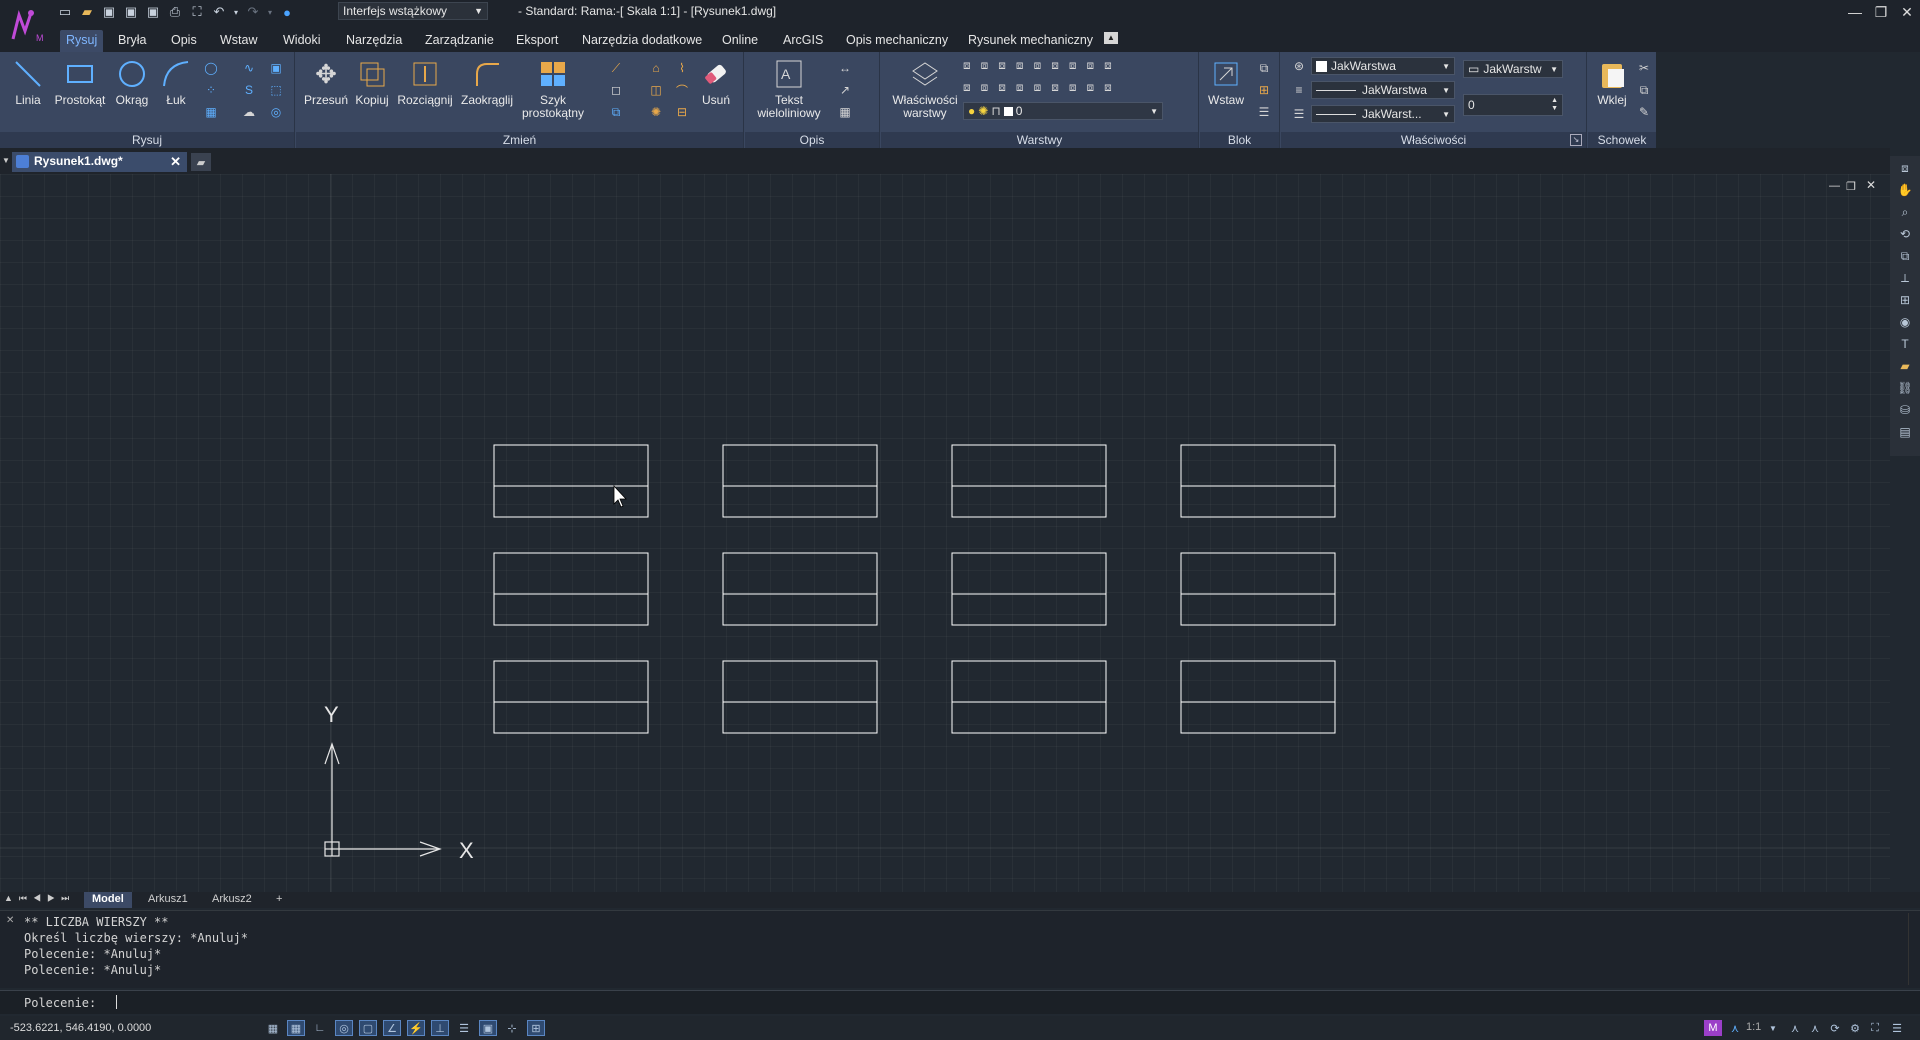 The height and width of the screenshot is (1040, 1920). What do you see at coordinates (1905, 212) in the screenshot?
I see `zoom-icon: ⌕` at bounding box center [1905, 212].